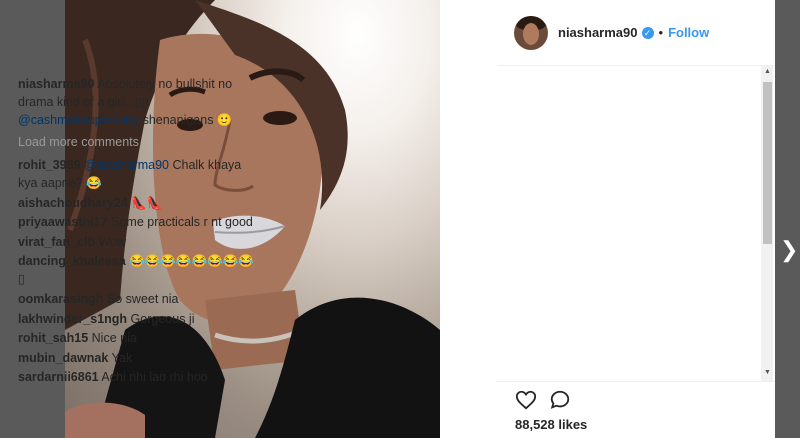 This screenshot has width=800, height=438. I want to click on post-actions, so click(543, 402).